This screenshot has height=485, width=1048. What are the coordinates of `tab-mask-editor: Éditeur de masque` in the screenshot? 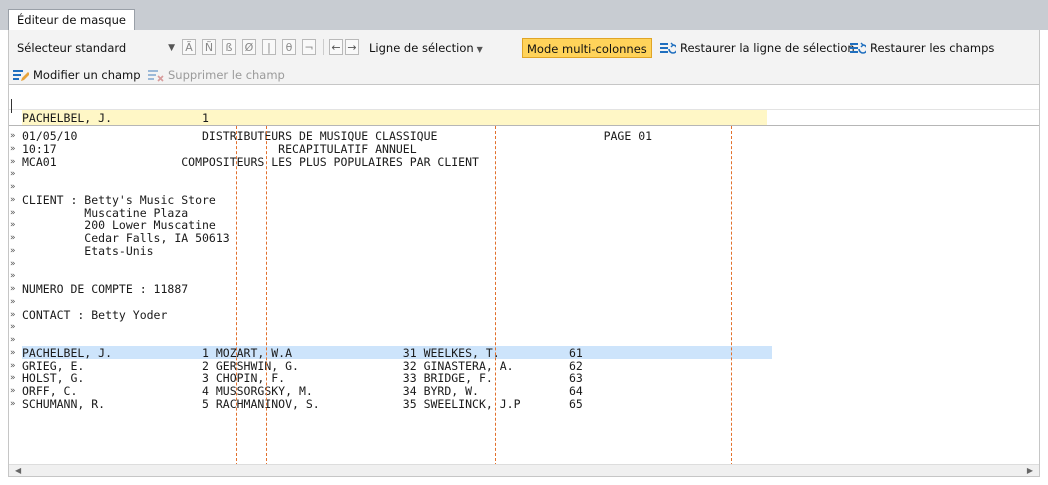 It's located at (71, 19).